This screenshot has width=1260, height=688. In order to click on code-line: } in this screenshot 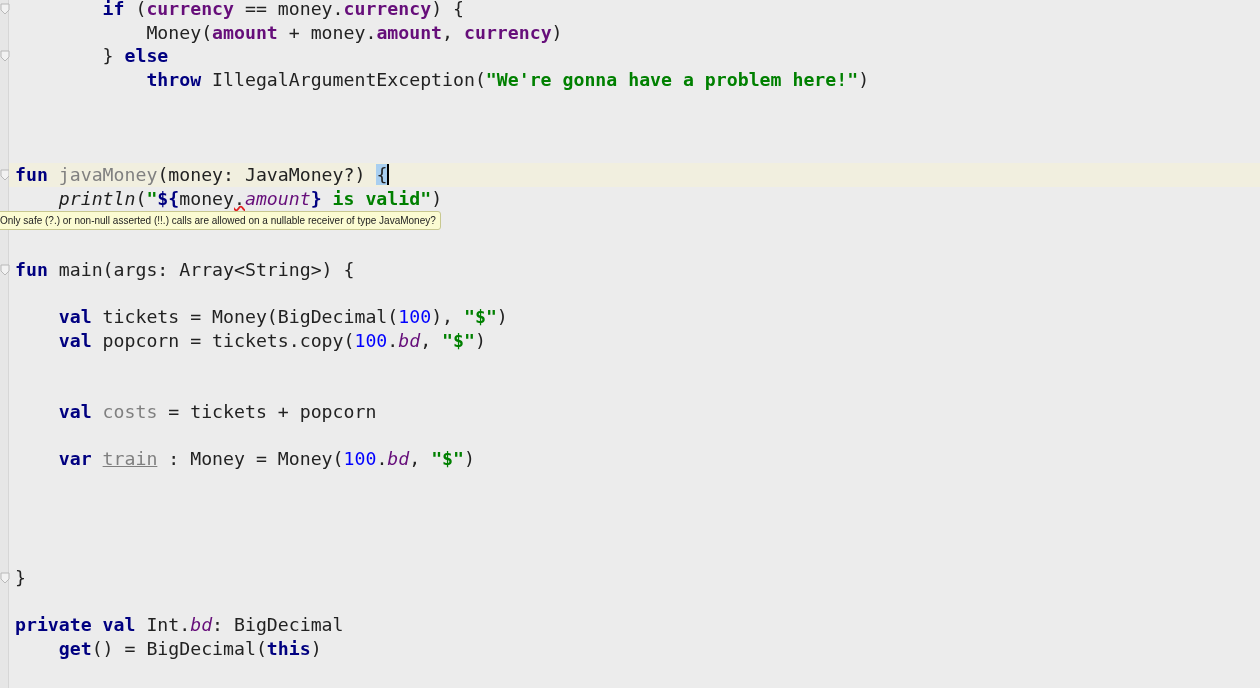, I will do `click(20, 577)`.